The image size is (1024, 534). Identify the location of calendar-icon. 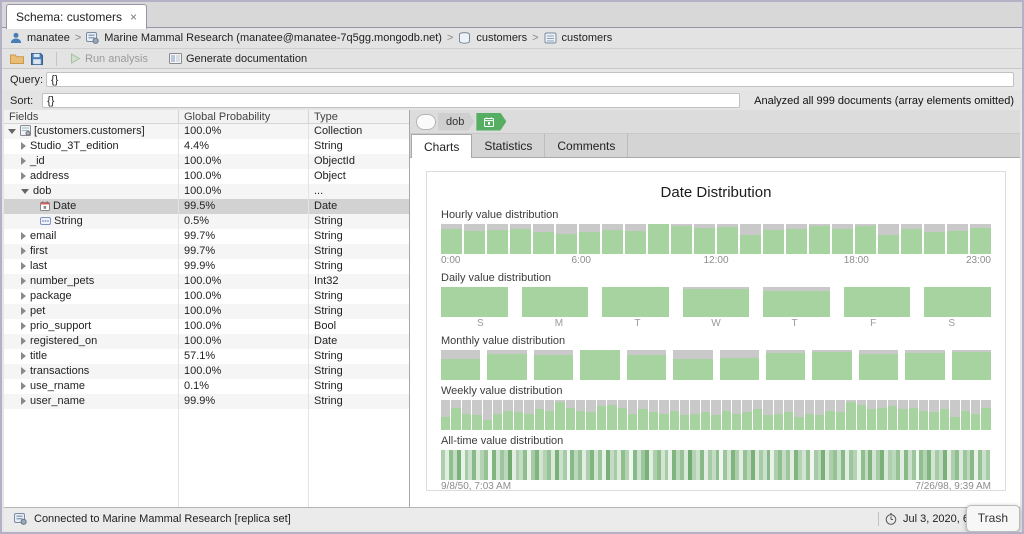
(489, 122).